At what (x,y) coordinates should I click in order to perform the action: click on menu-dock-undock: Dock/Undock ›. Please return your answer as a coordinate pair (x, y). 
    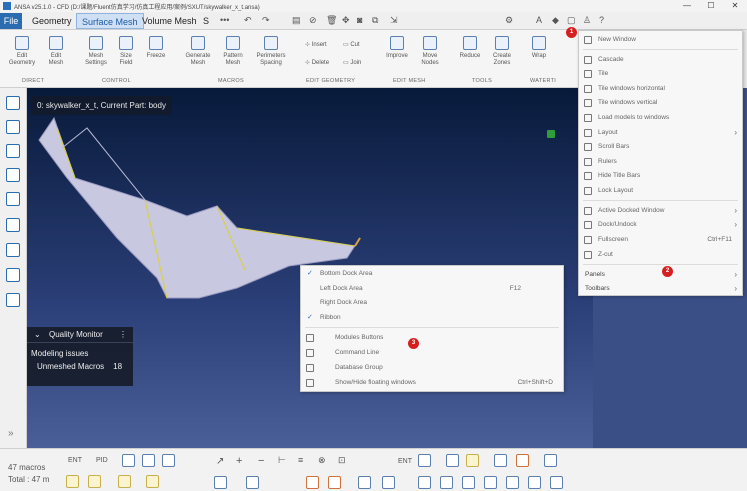
    Looking at the image, I should click on (660, 225).